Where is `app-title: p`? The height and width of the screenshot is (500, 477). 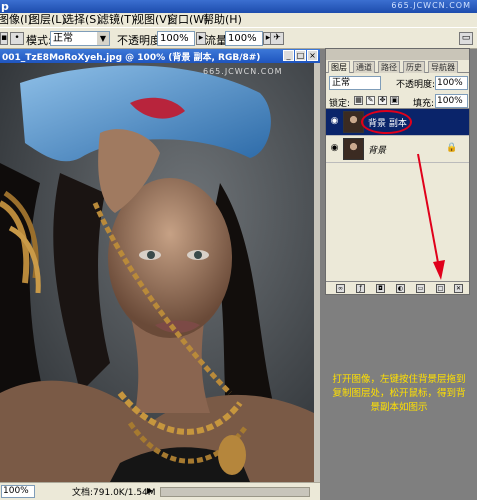 app-title: p is located at coordinates (5, 6).